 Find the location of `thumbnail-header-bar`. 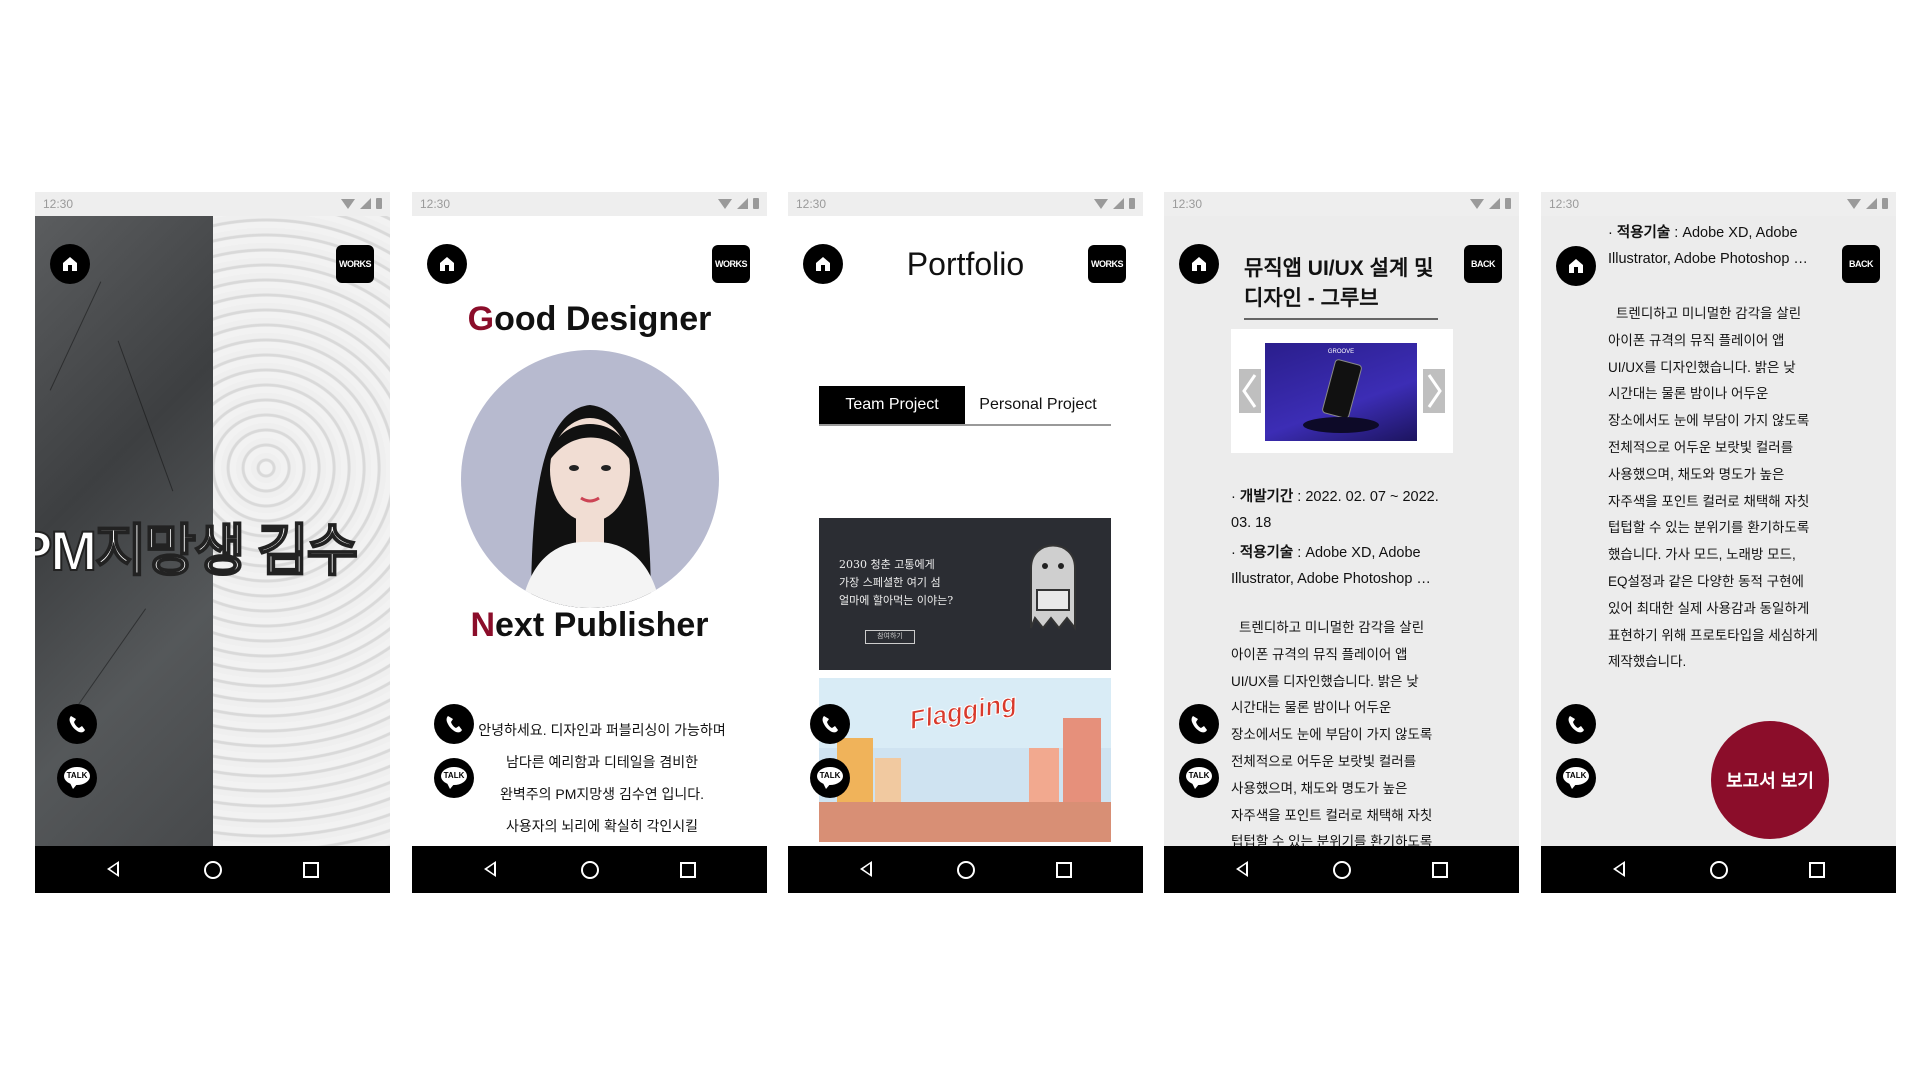

thumbnail-header-bar is located at coordinates (965, 512).